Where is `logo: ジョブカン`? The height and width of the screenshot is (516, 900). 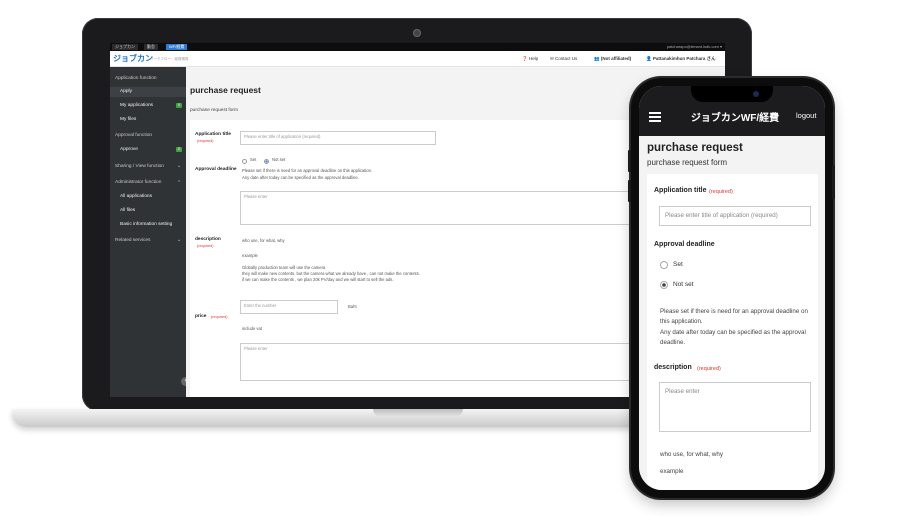 logo: ジョブカン is located at coordinates (133, 58).